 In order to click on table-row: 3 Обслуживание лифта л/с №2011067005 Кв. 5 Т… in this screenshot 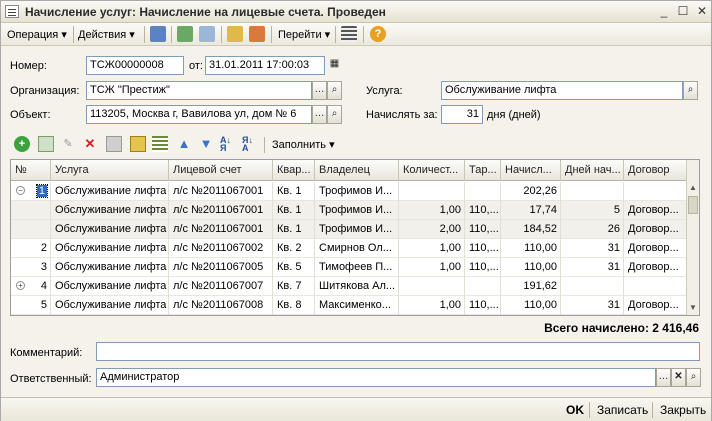, I will do `click(349, 267)`.